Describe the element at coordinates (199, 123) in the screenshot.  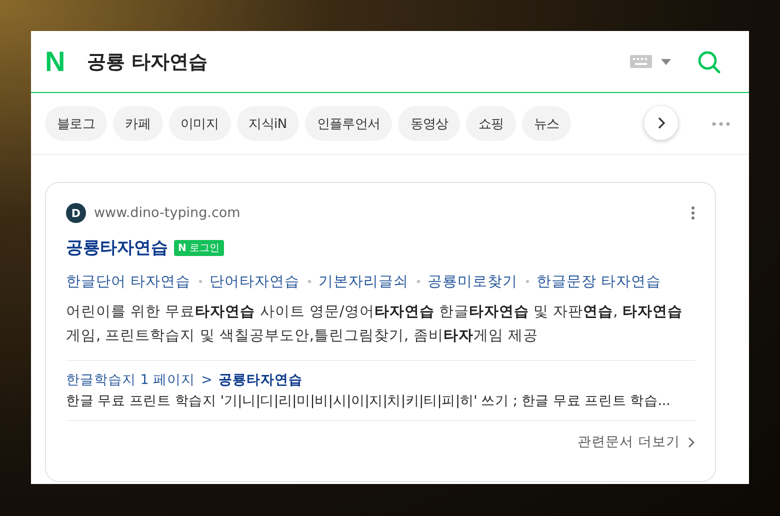
I see `tab: 이미지` at that location.